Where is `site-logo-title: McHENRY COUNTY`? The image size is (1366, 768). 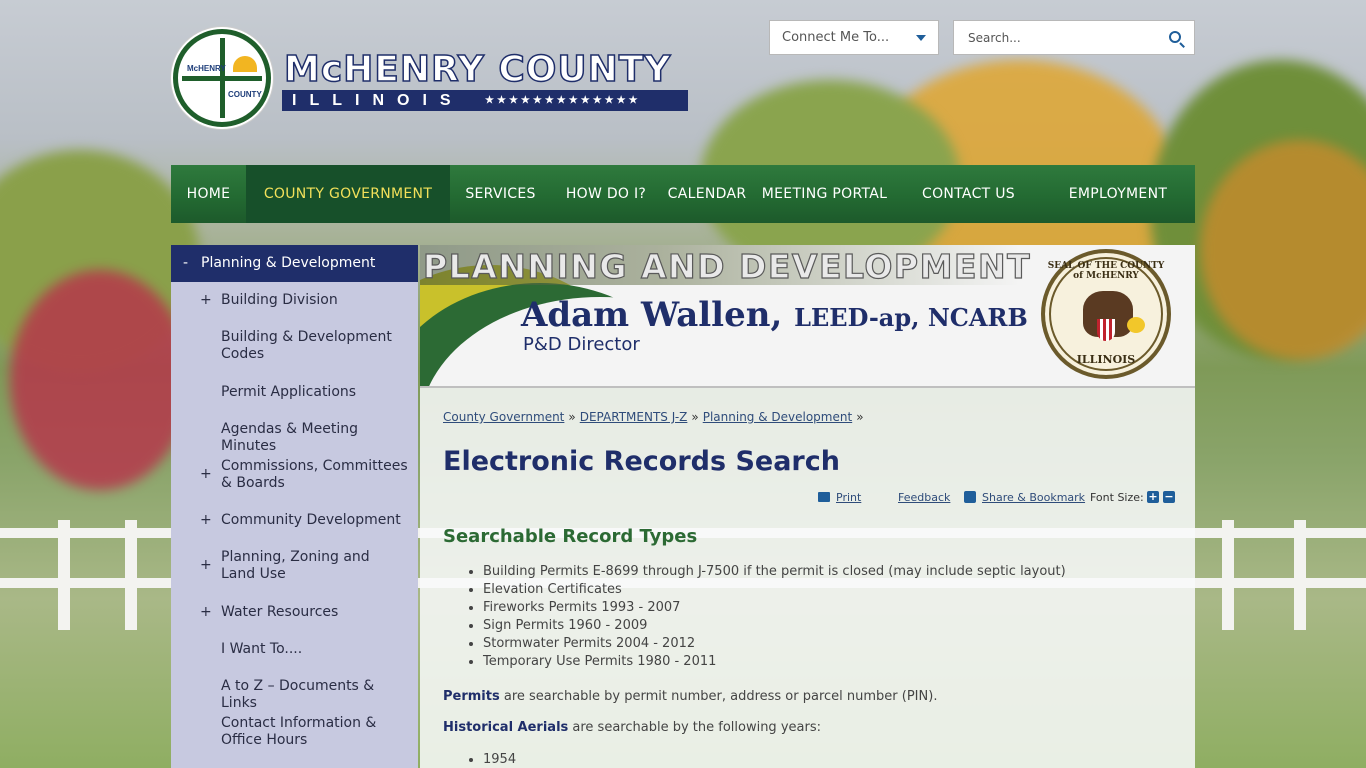 site-logo-title: McHENRY COUNTY is located at coordinates (477, 70).